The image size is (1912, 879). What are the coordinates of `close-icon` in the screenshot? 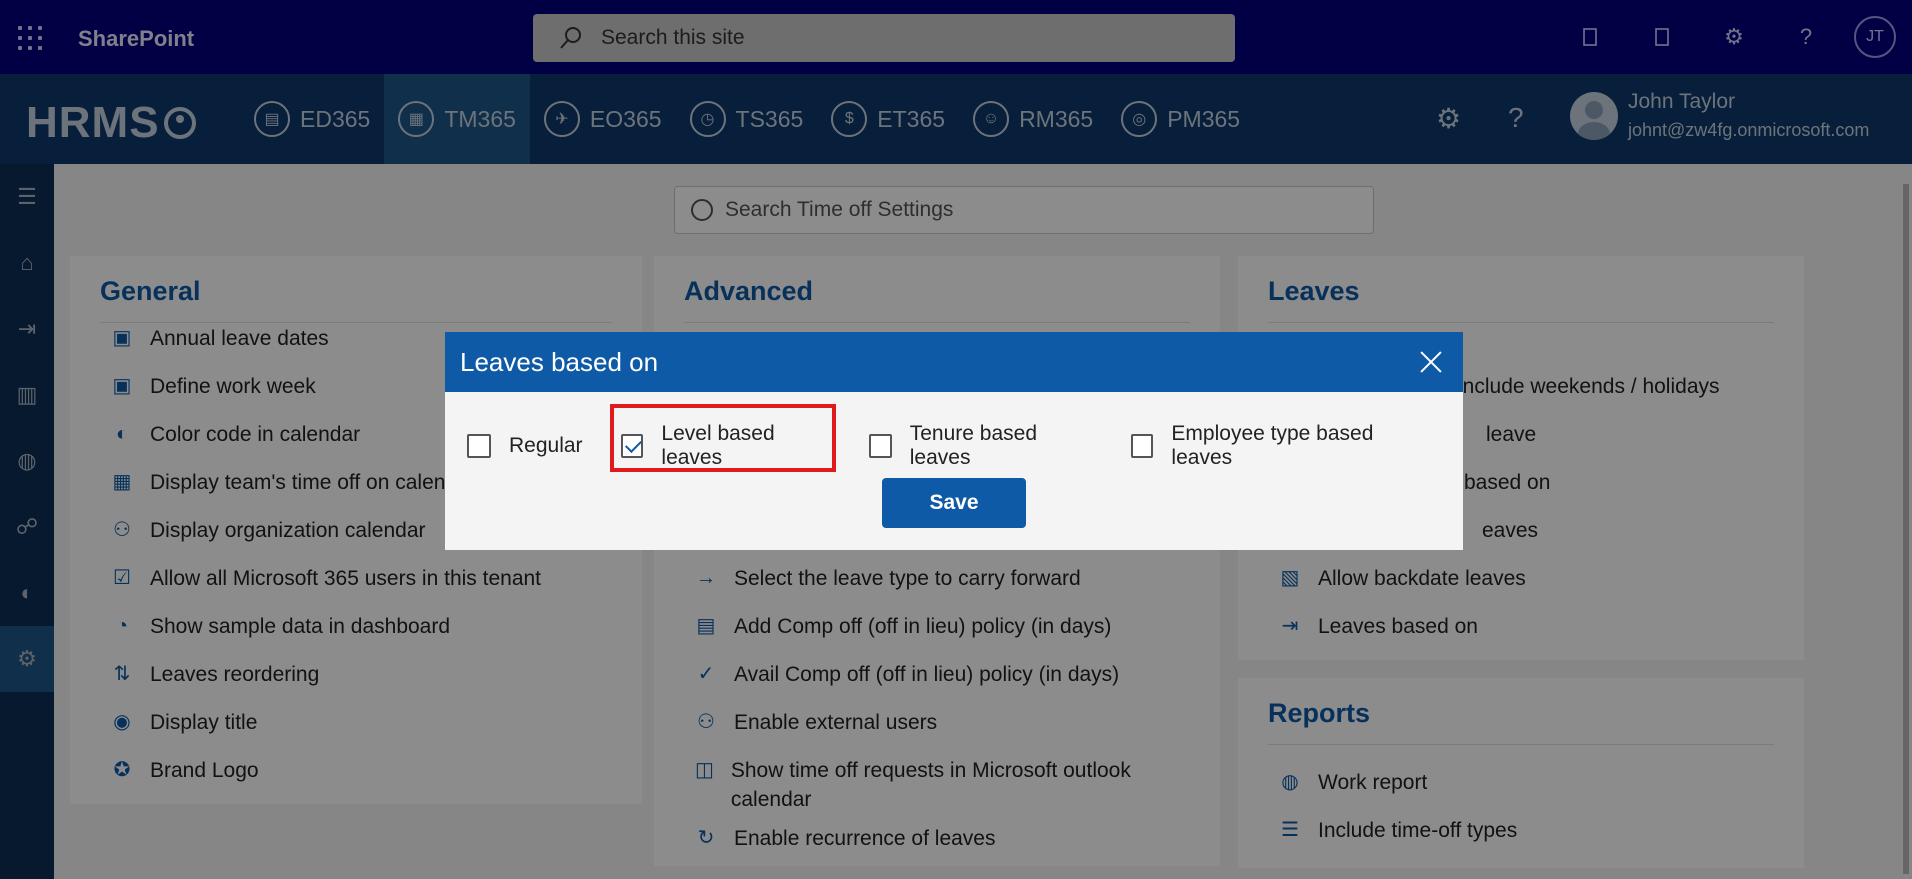 It's located at (1431, 362).